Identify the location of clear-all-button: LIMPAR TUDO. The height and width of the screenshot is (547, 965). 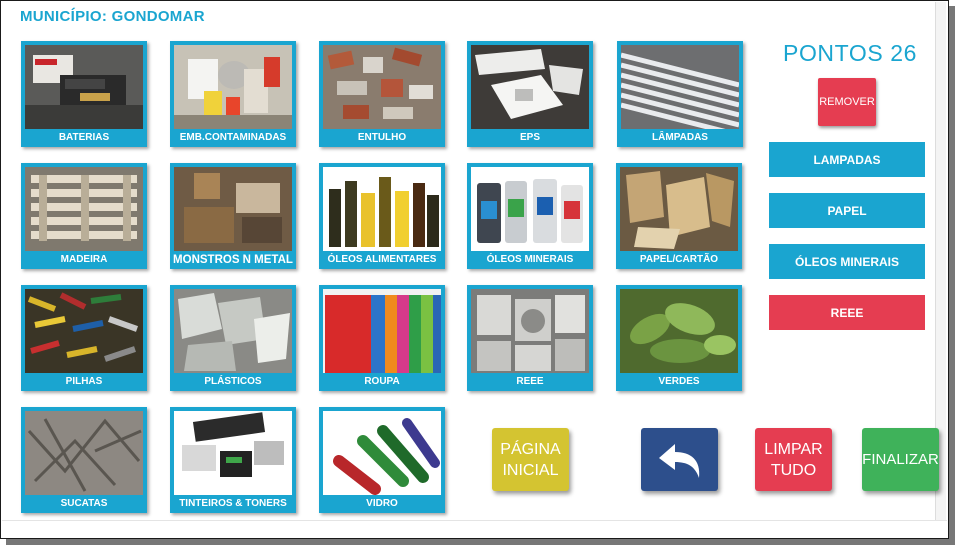
(793, 459).